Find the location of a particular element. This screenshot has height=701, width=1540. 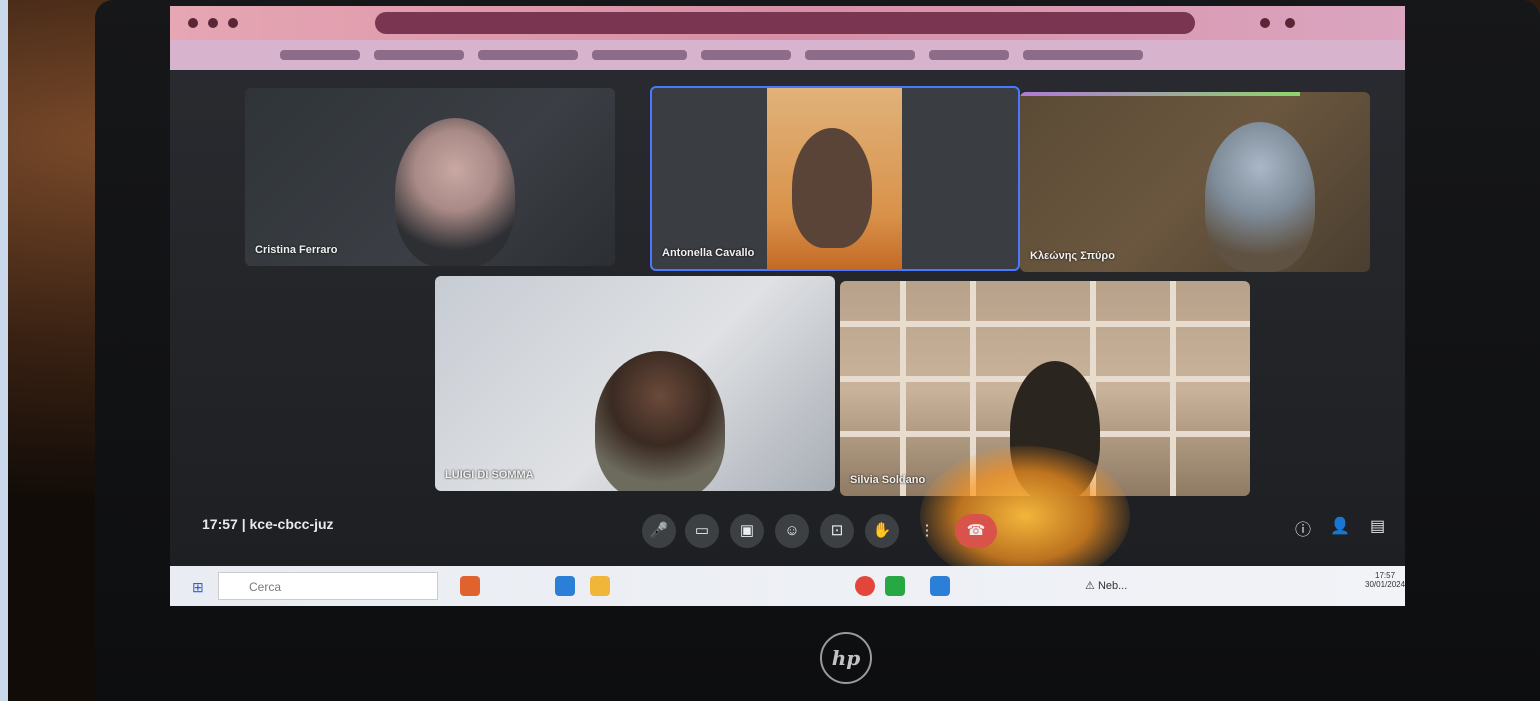

extensions-icon is located at coordinates (1265, 23).